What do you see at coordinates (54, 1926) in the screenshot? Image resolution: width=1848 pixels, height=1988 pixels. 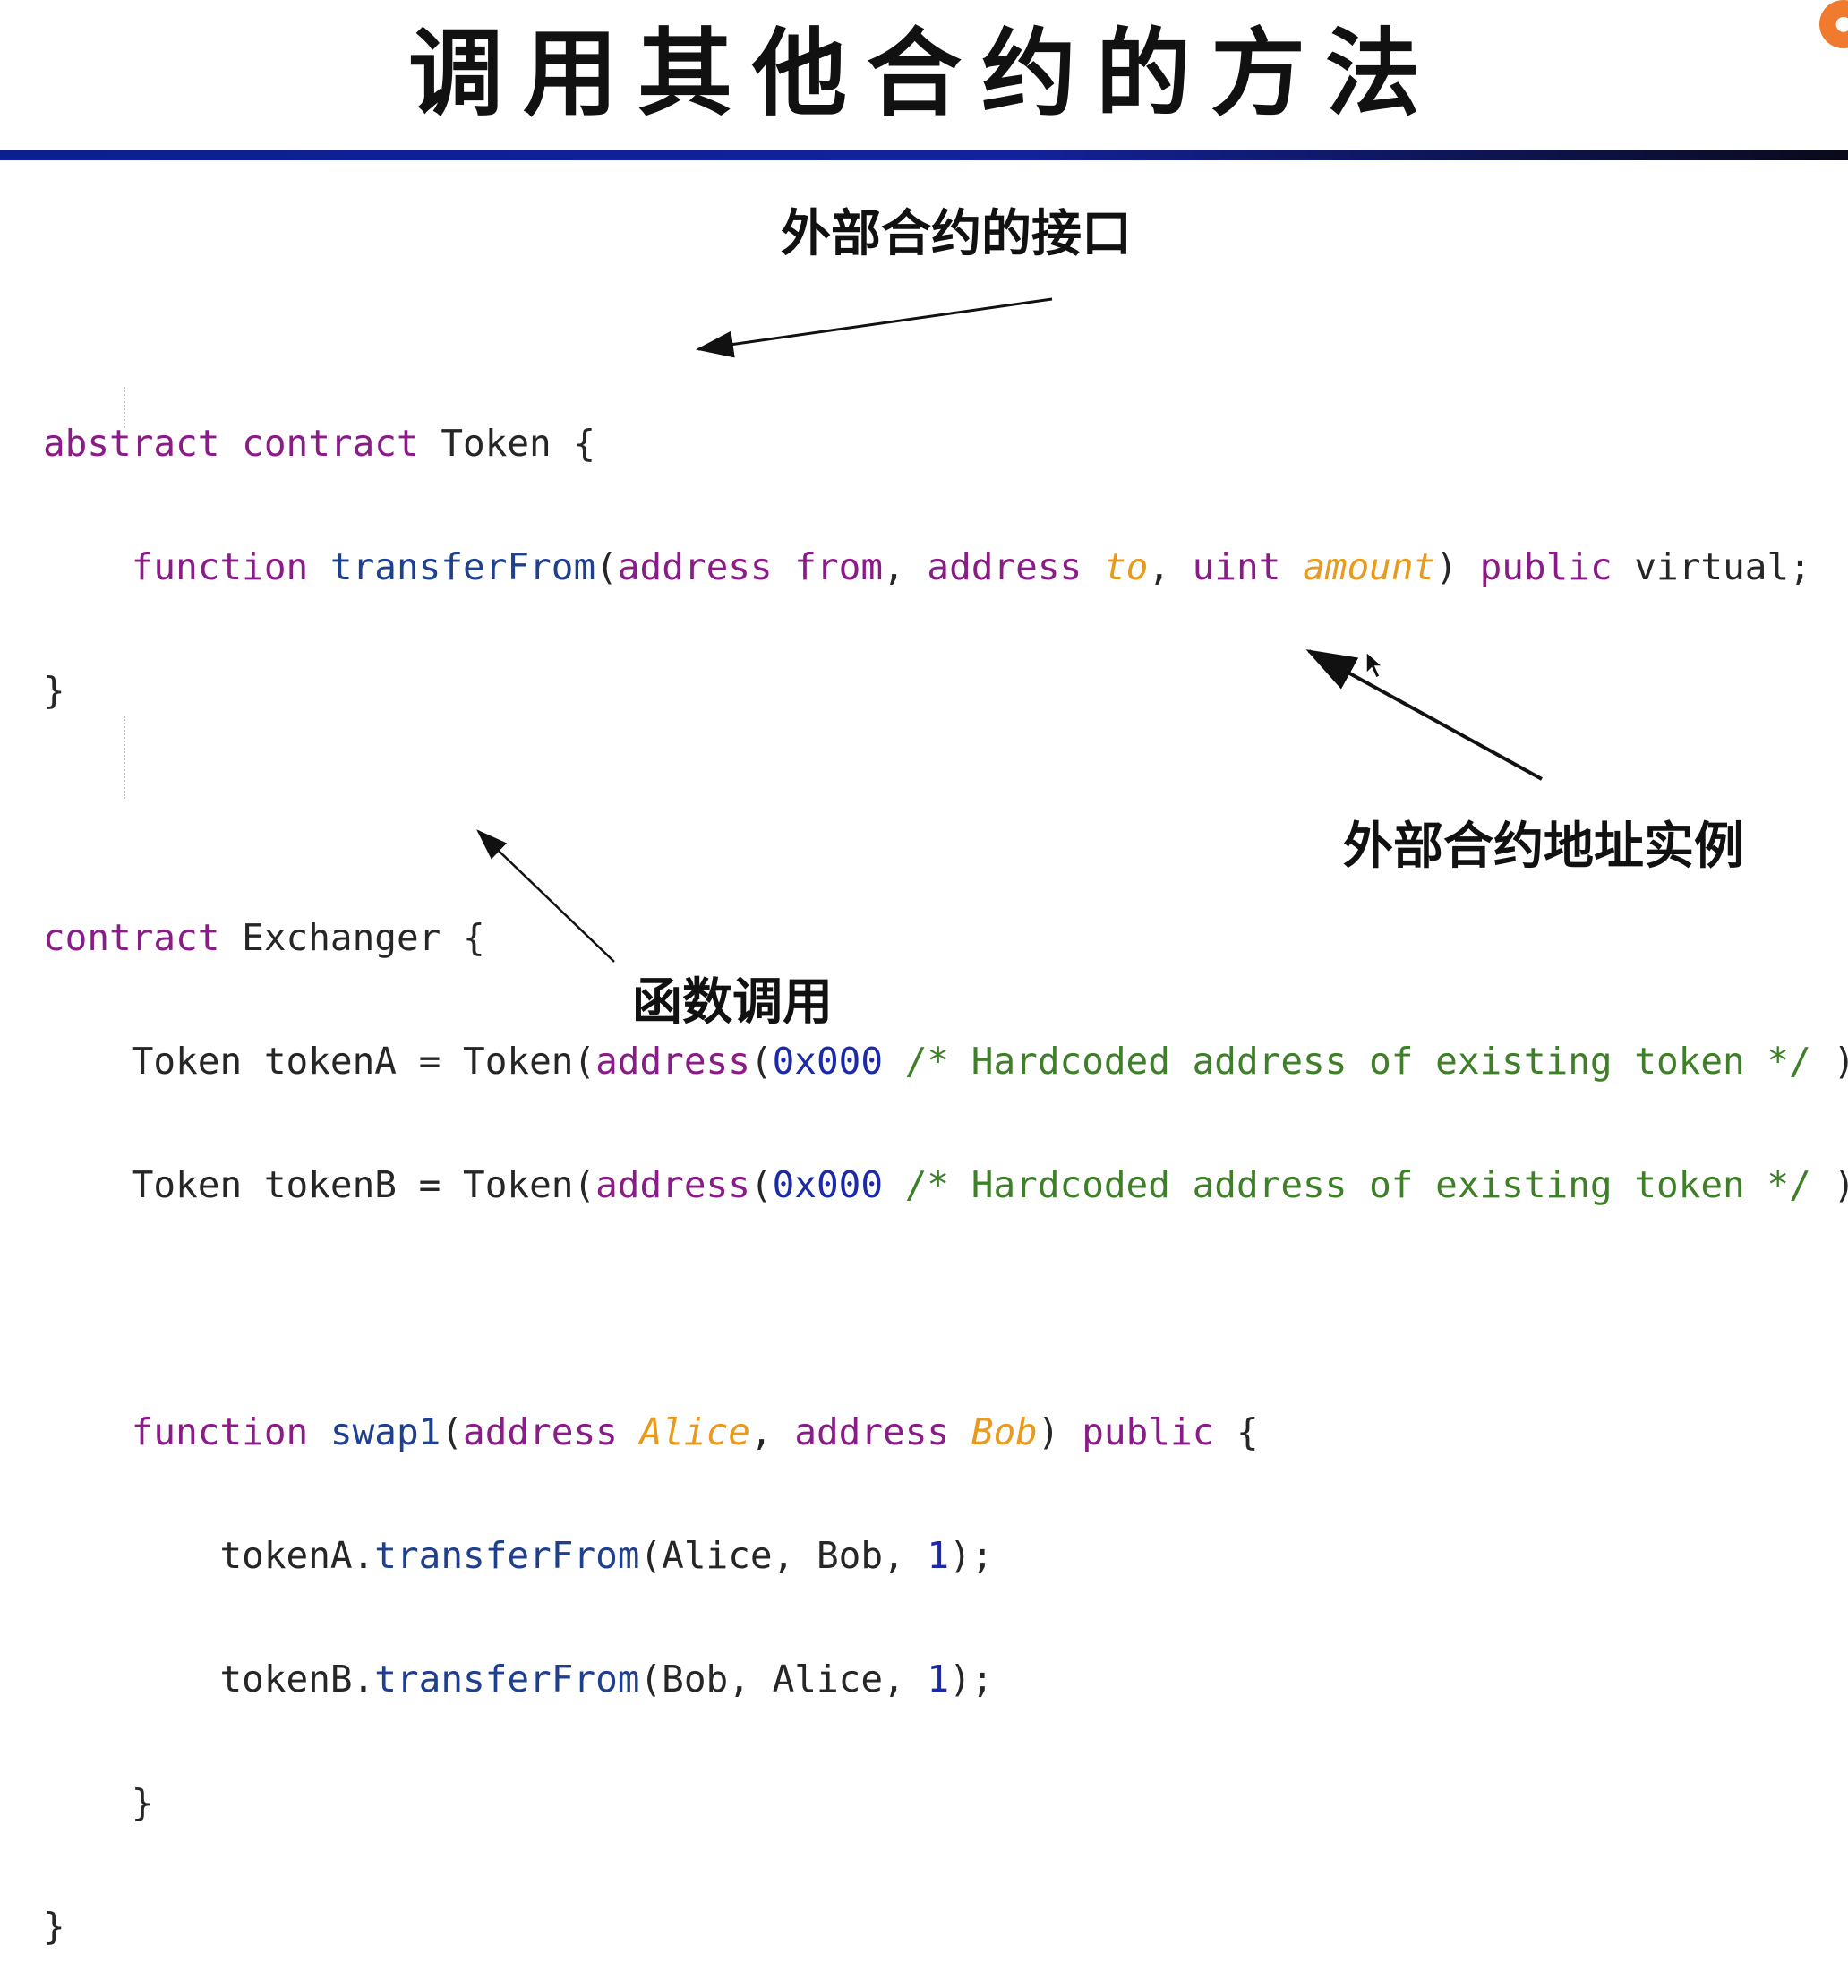 I see `code-line-13: }` at bounding box center [54, 1926].